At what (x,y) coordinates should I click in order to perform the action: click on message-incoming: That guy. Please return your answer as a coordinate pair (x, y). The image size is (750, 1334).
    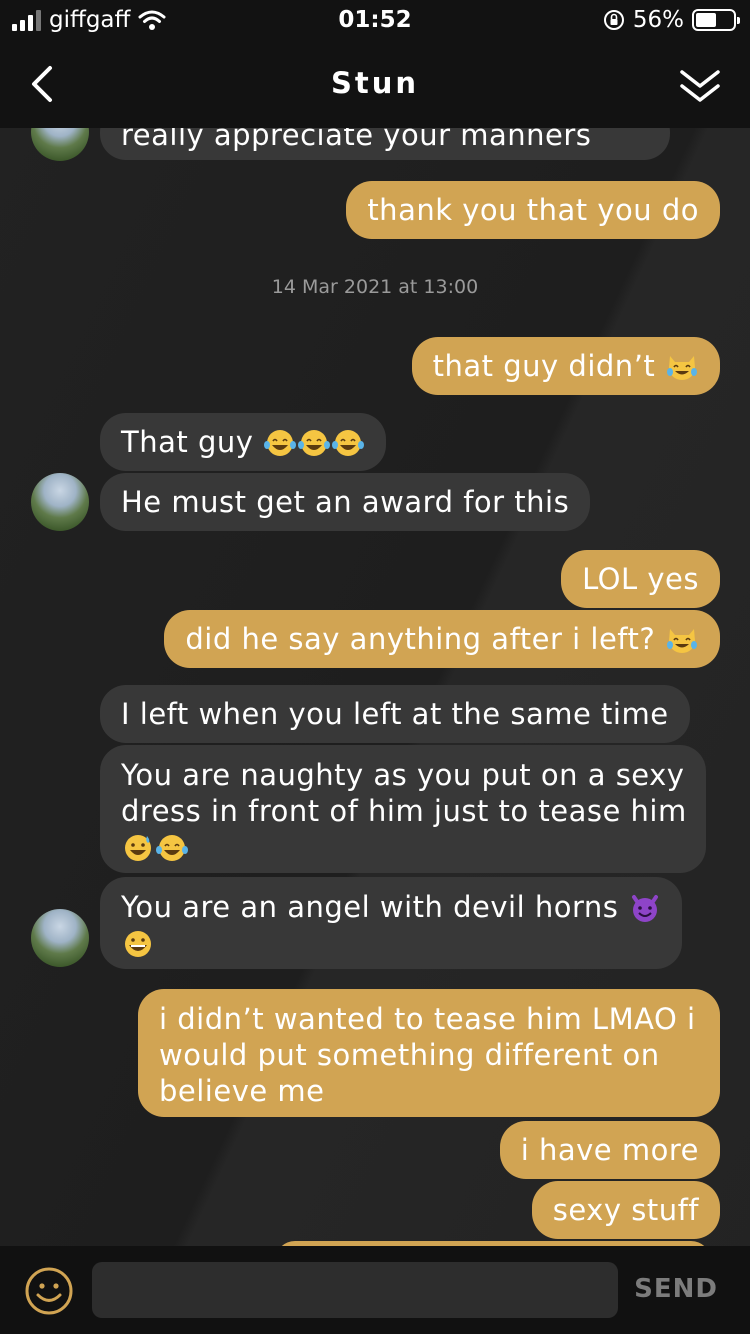
    Looking at the image, I should click on (243, 442).